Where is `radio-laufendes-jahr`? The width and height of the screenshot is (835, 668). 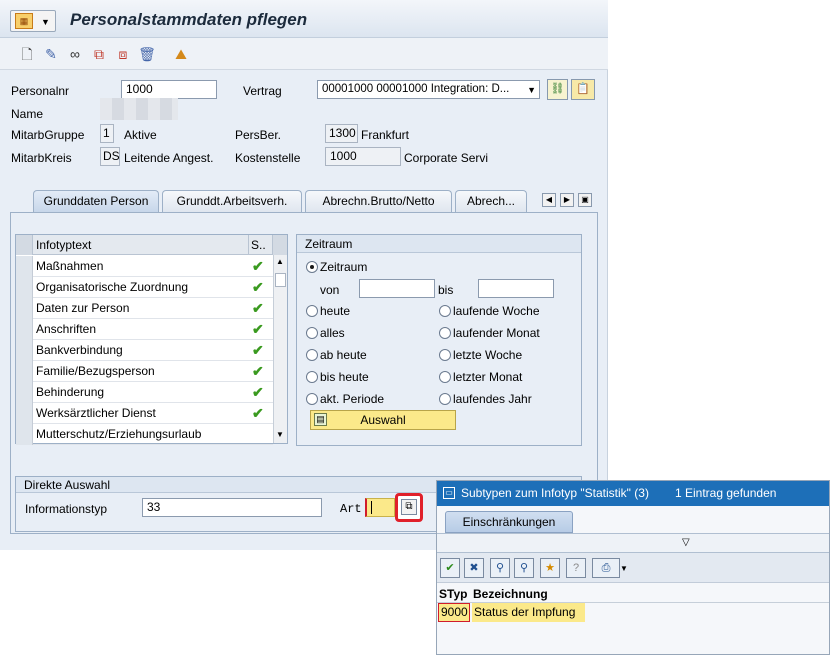 radio-laufendes-jahr is located at coordinates (445, 399).